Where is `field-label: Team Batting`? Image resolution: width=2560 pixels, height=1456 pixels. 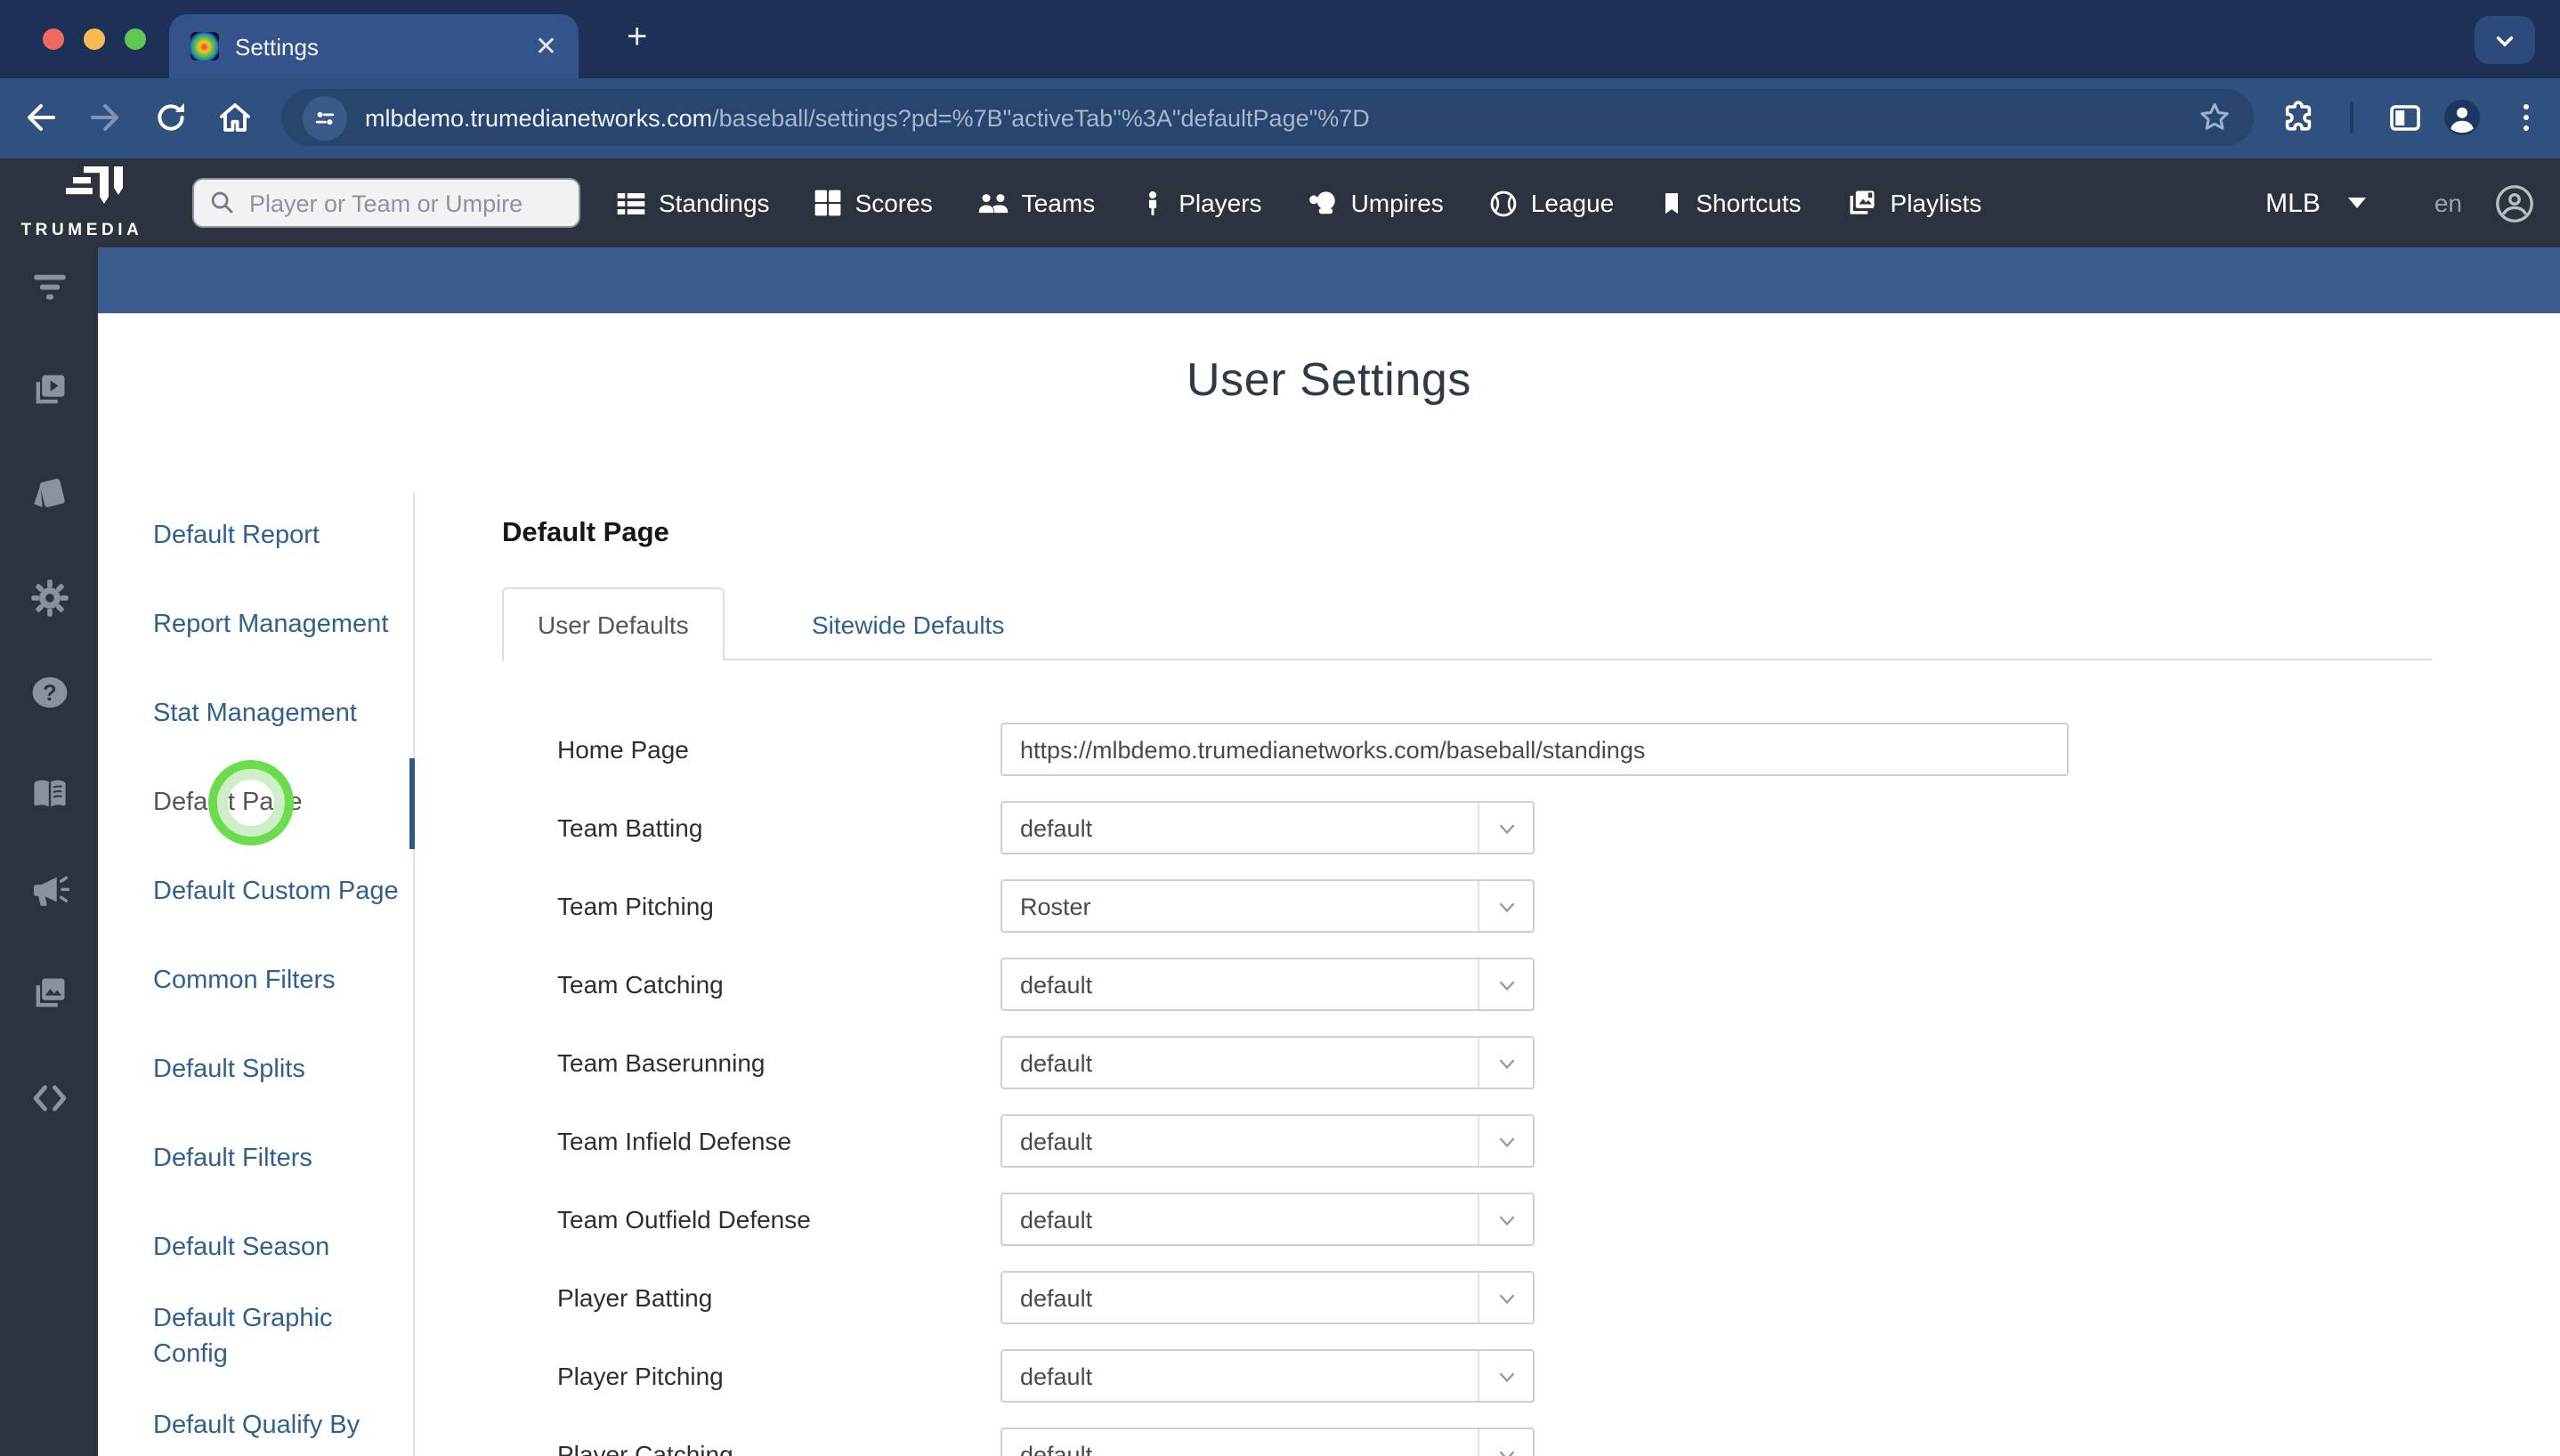
field-label: Team Batting is located at coordinates (630, 827).